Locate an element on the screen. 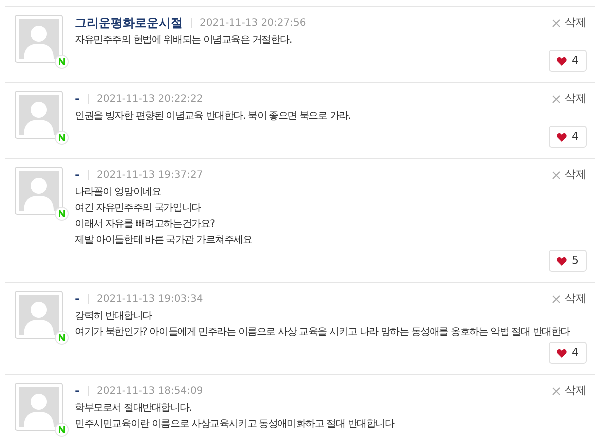  comment-text: 이래서 자유를 빼려고하는건가요? is located at coordinates (145, 225).